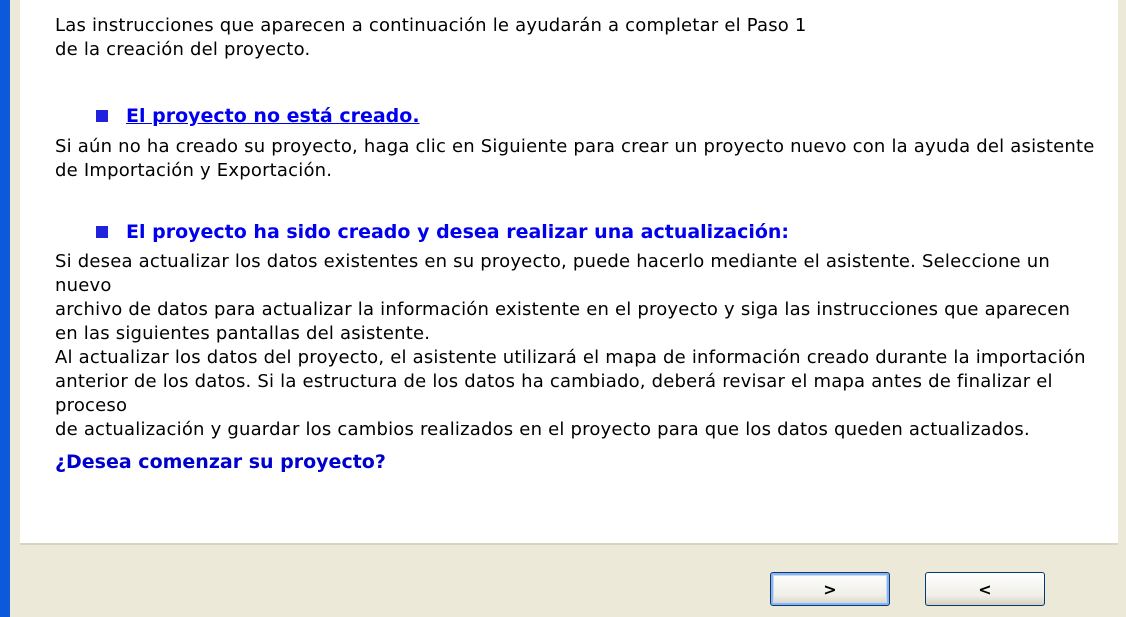 The width and height of the screenshot is (1126, 617). I want to click on divider, so click(569, 544).